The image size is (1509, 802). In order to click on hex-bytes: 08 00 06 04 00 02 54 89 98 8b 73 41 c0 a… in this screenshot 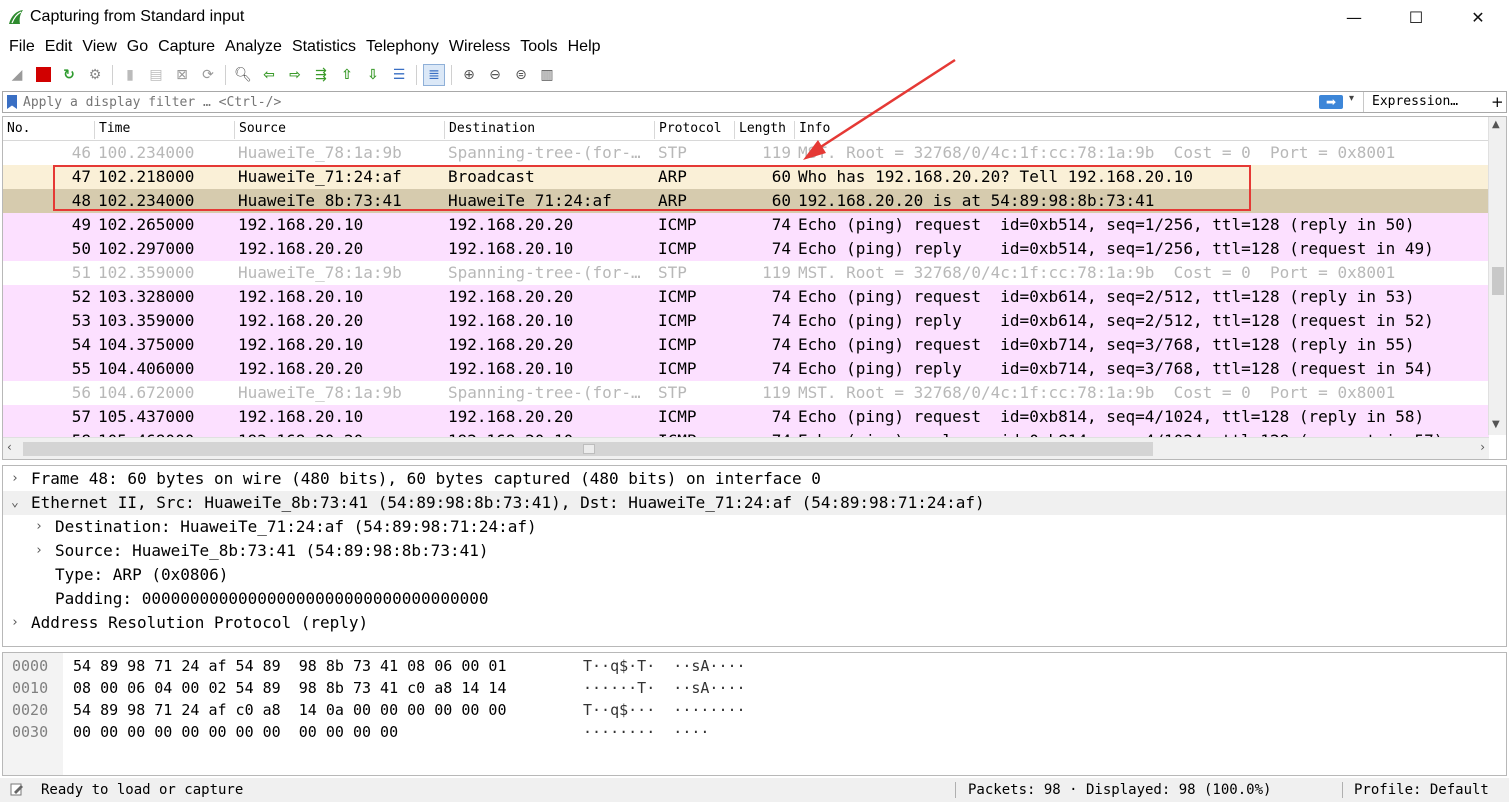, I will do `click(289, 688)`.